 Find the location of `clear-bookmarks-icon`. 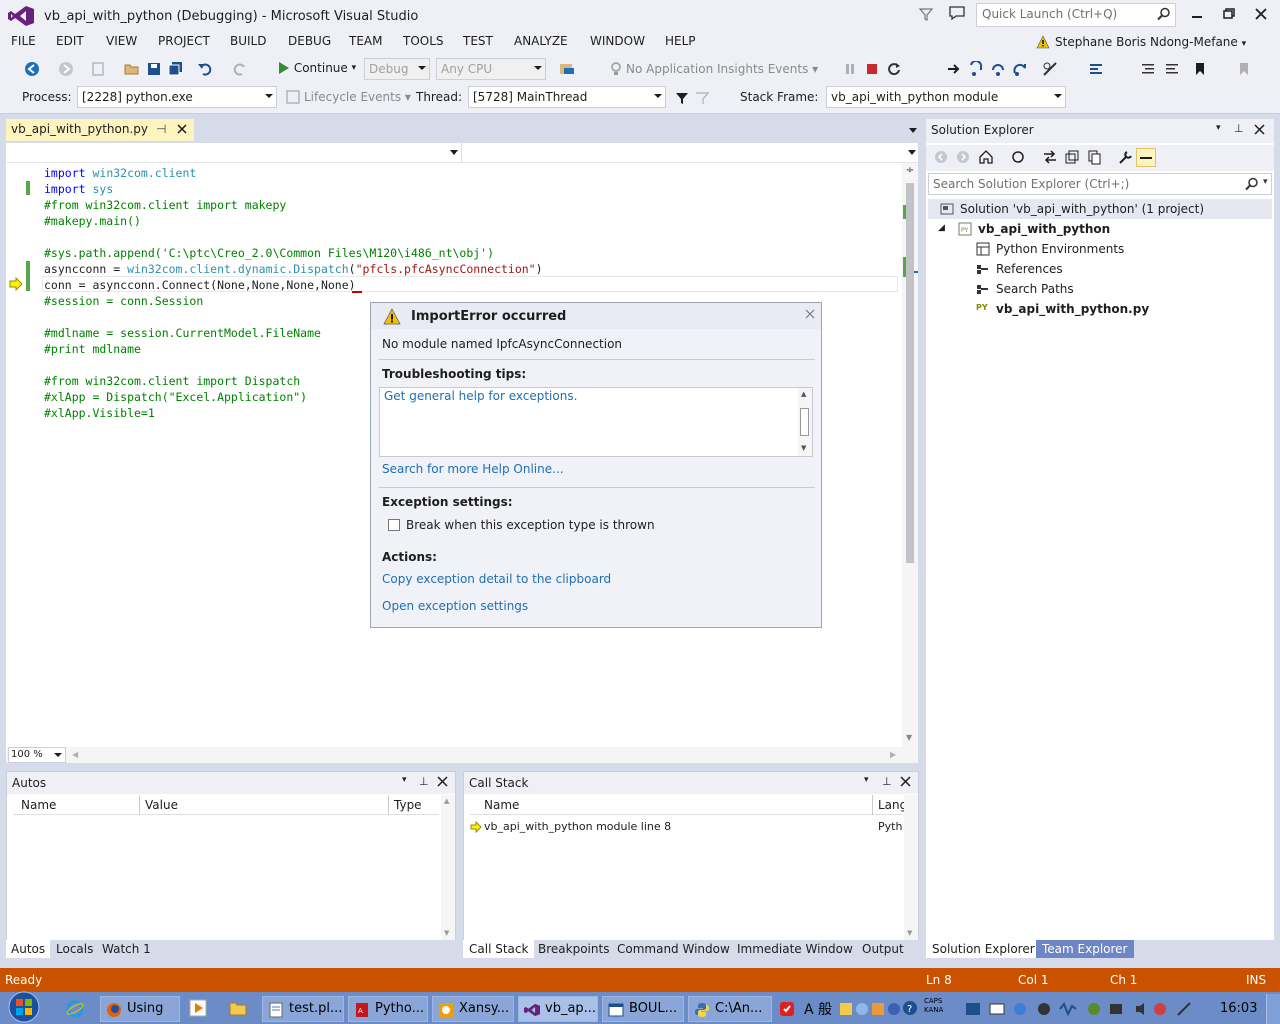

clear-bookmarks-icon is located at coordinates (1244, 69).